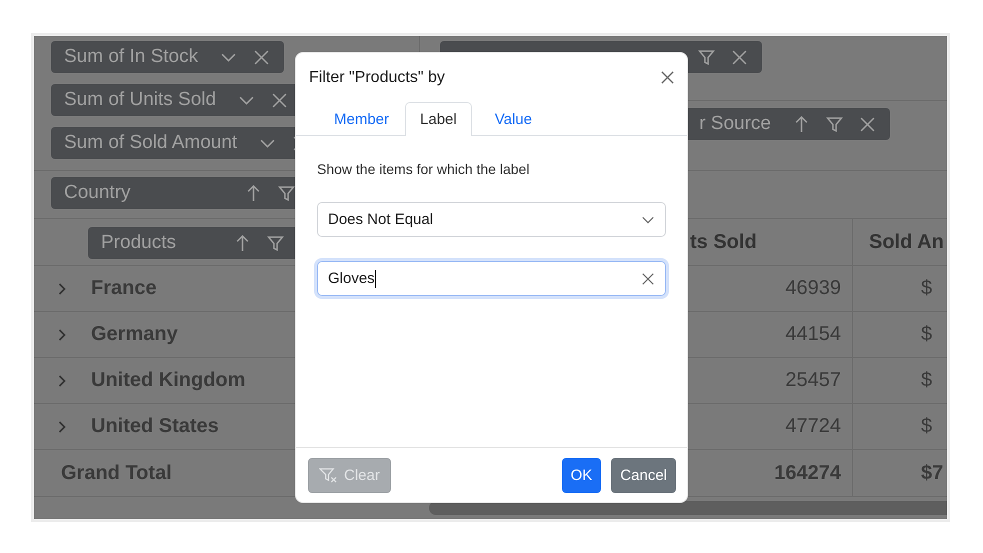 The image size is (983, 553). Describe the element at coordinates (377, 77) in the screenshot. I see `dialog-title: Filter "Products" by` at that location.